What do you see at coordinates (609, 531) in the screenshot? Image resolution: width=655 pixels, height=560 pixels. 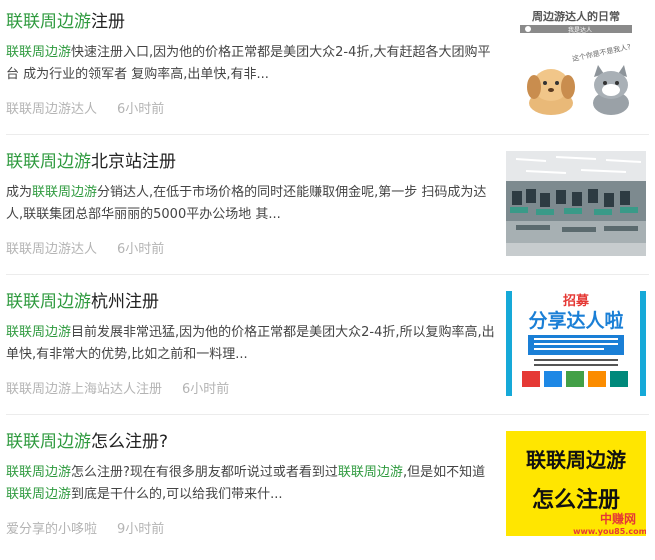 I see `watermark-url: www.you85.com` at bounding box center [609, 531].